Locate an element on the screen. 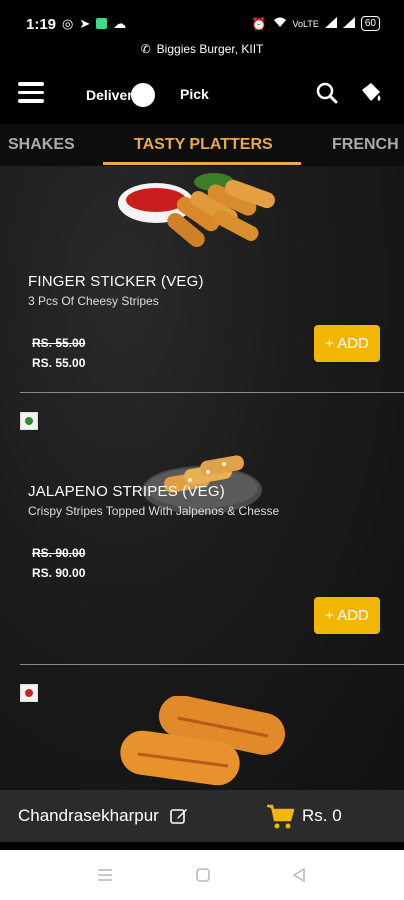  search-icon is located at coordinates (327, 93).